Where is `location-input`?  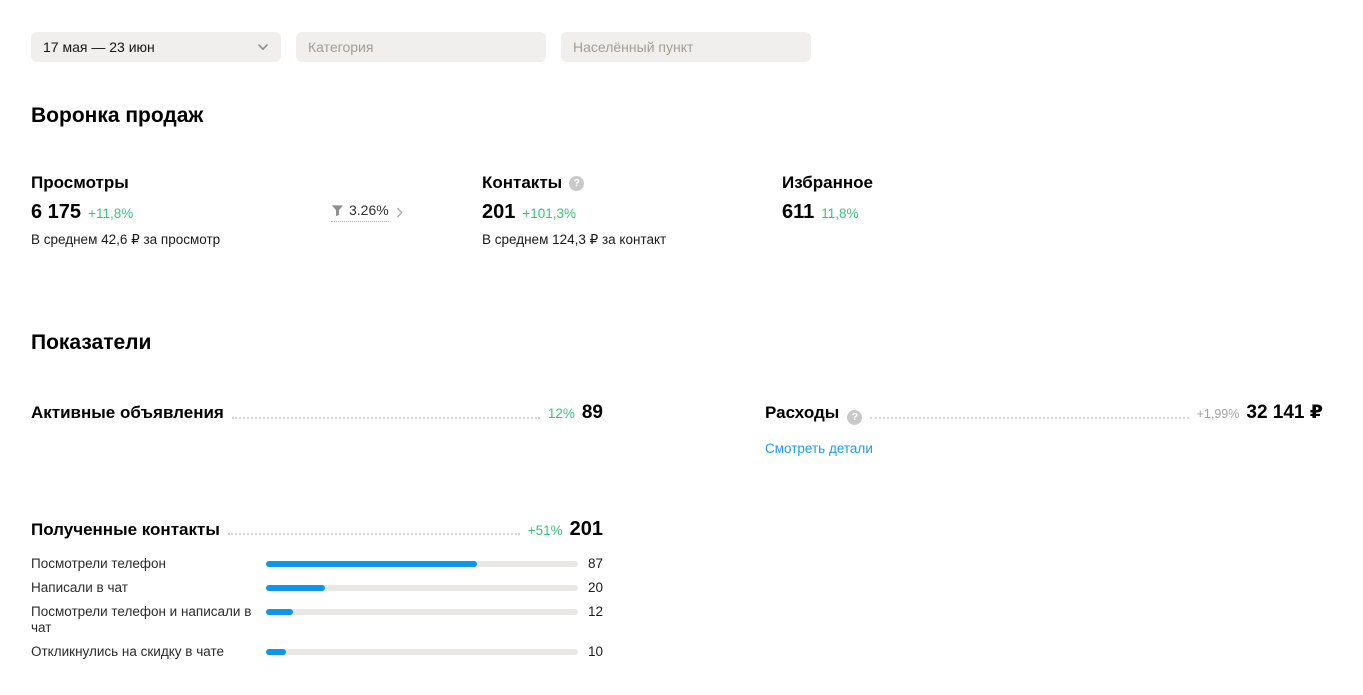 location-input is located at coordinates (686, 47).